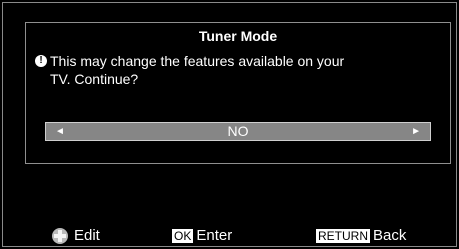 This screenshot has width=459, height=249. I want to click on button-guide: Edit OK Enter RETURN Back, so click(229, 236).